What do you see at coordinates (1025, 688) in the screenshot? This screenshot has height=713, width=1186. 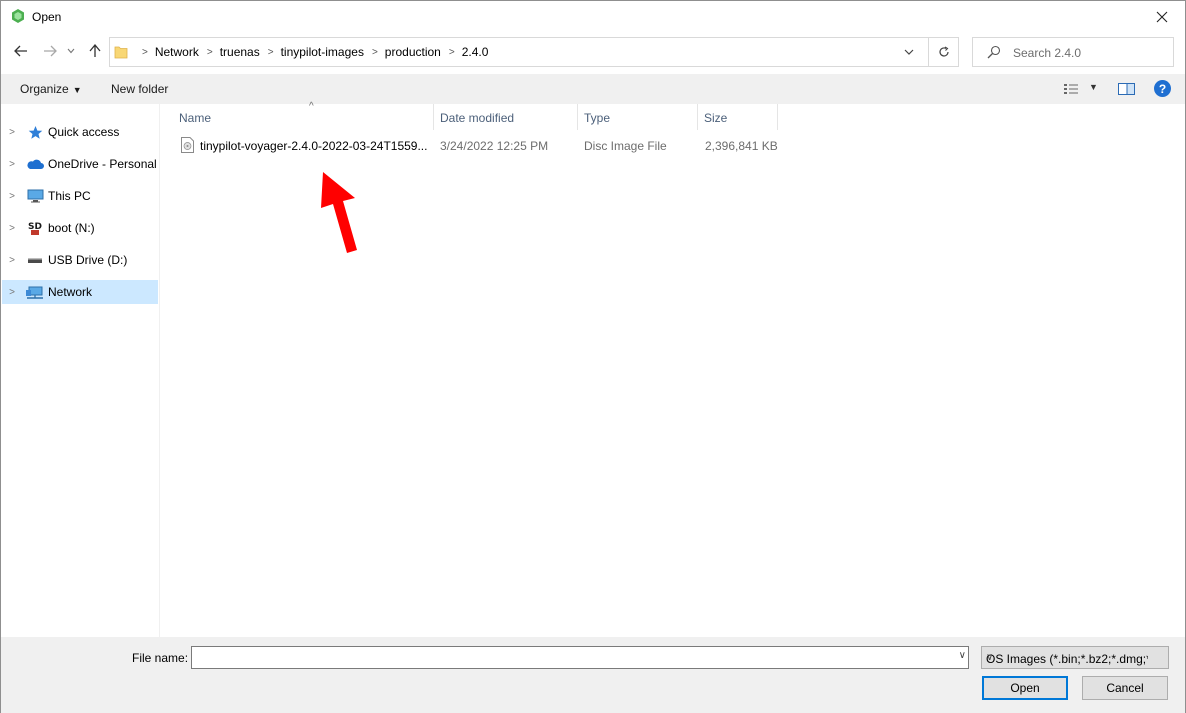 I see `open-button: Open` at bounding box center [1025, 688].